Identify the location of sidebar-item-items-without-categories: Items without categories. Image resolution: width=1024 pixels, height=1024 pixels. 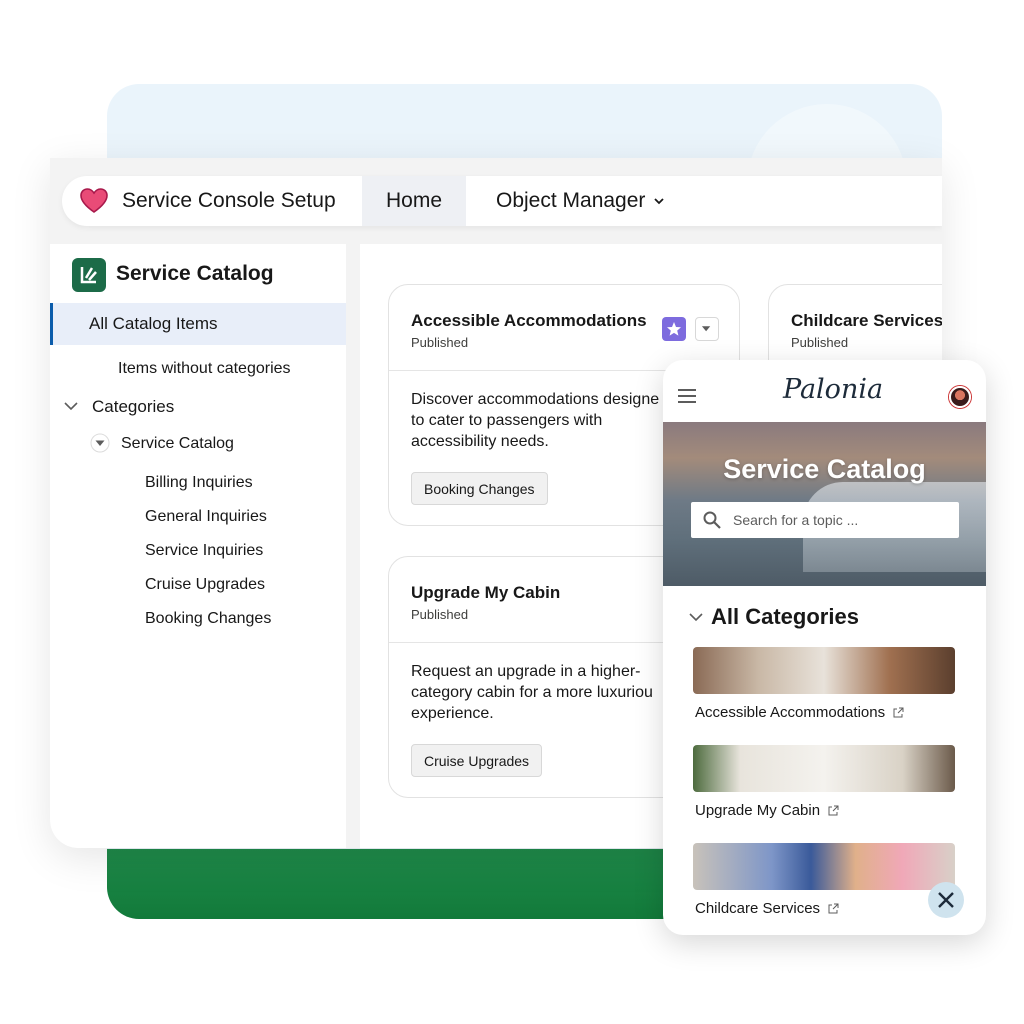
(204, 369).